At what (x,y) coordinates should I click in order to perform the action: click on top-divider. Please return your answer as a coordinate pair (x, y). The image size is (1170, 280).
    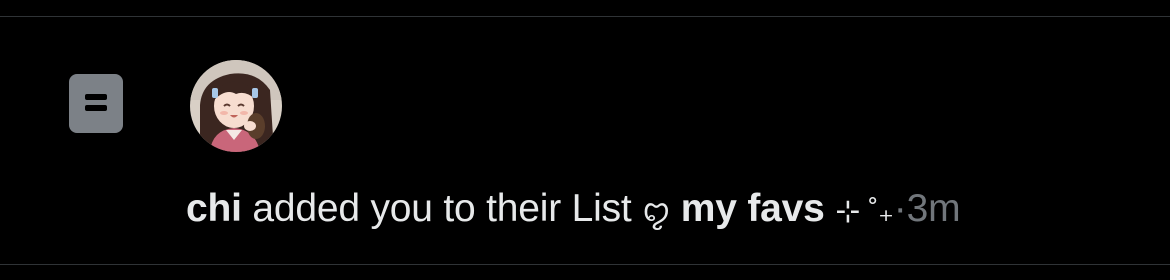
    Looking at the image, I should click on (585, 16).